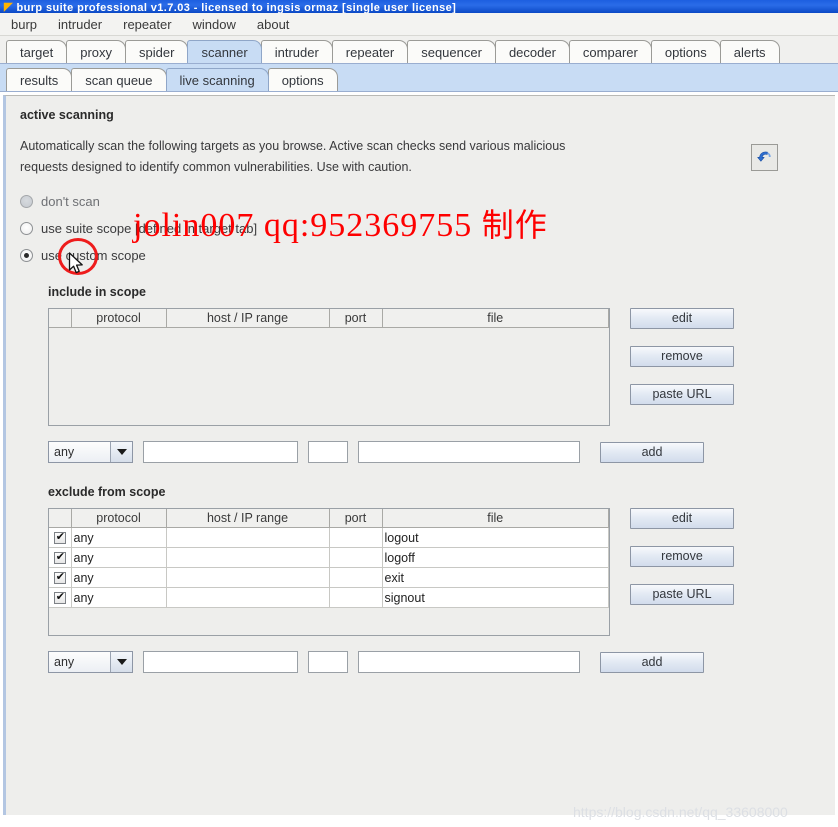  I want to click on scan-mode-label-suite-scope: use suite scope [defined in target tab], so click(149, 228).